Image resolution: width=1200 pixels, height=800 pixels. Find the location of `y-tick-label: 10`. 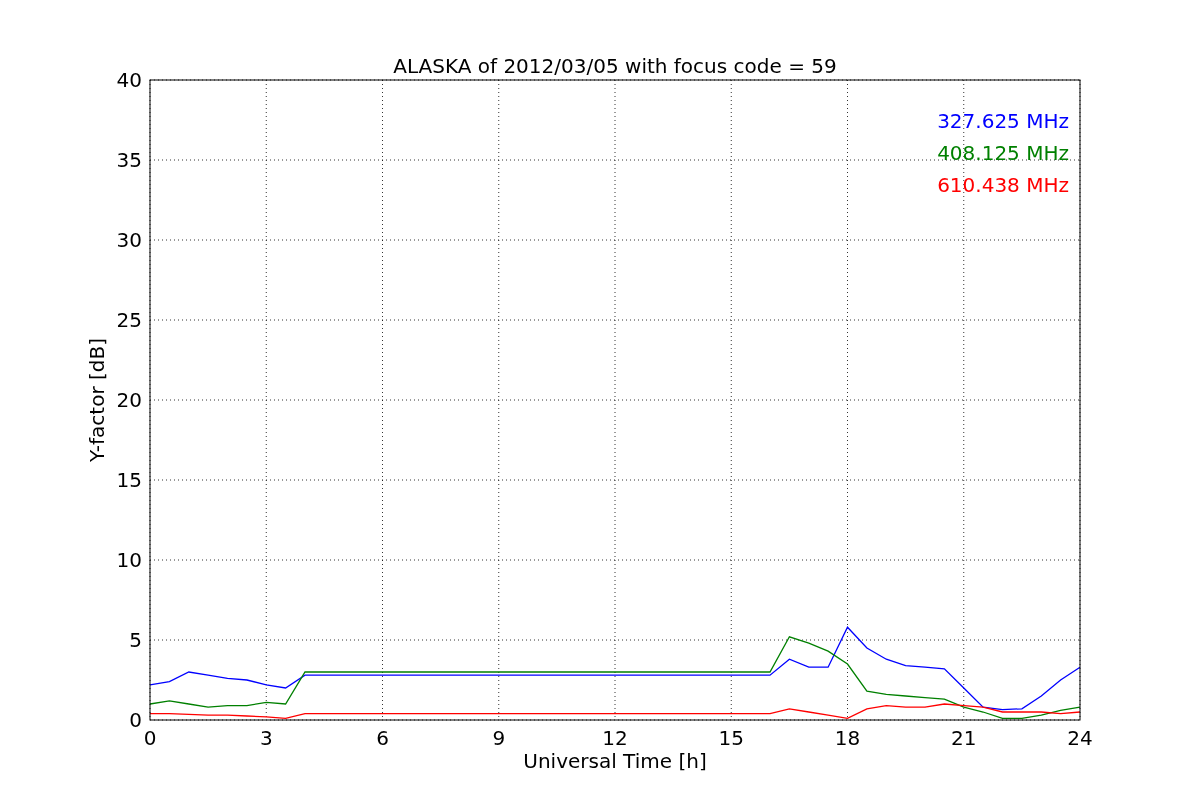

y-tick-label: 10 is located at coordinates (129, 560).